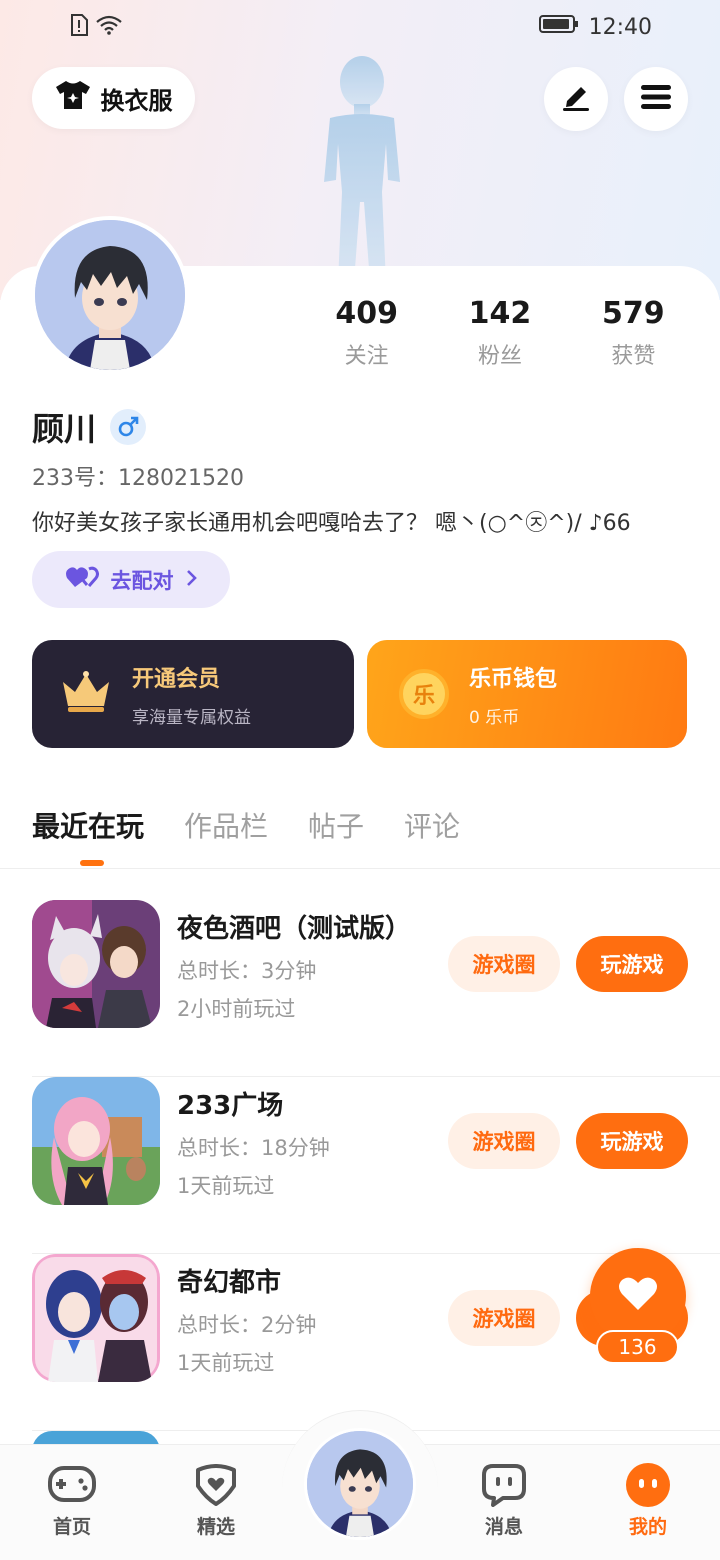 The image size is (720, 1560). What do you see at coordinates (424, 694) in the screenshot?
I see `coin-icon: 乐` at bounding box center [424, 694].